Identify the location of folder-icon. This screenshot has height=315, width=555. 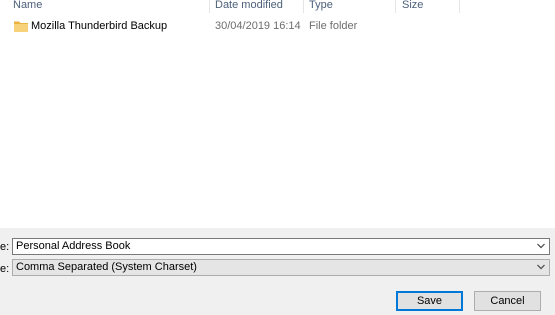
(21, 26).